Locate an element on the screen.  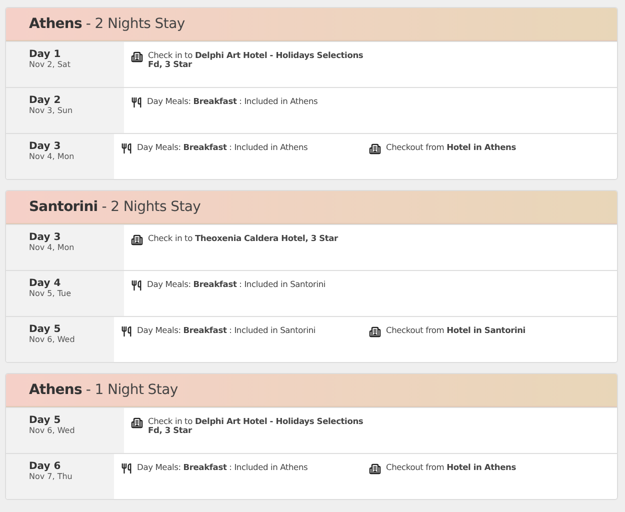
hotel-info: Checkout from Hotel in Santorini is located at coordinates (456, 330).